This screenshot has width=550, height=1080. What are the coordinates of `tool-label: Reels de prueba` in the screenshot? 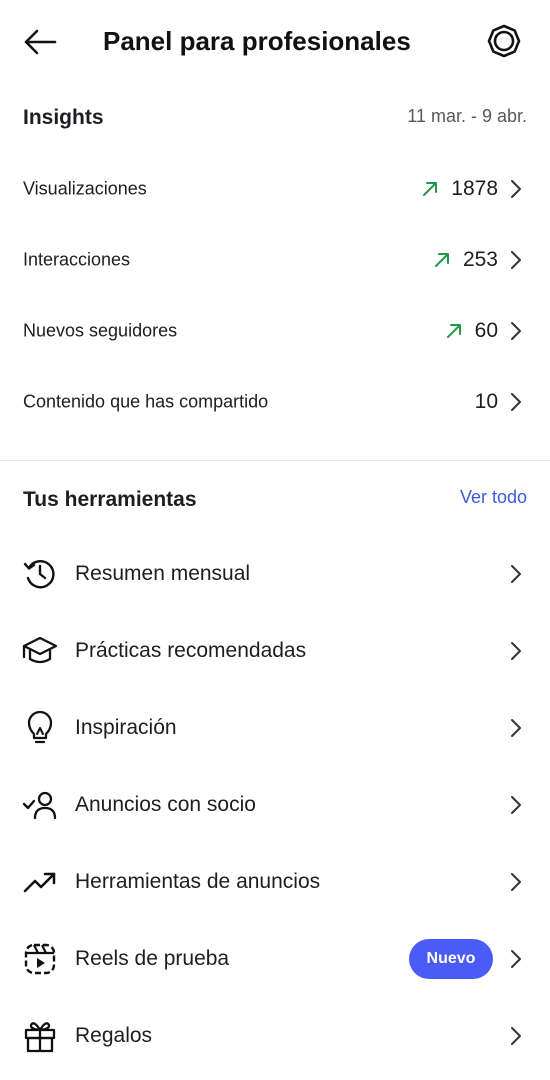 It's located at (152, 958).